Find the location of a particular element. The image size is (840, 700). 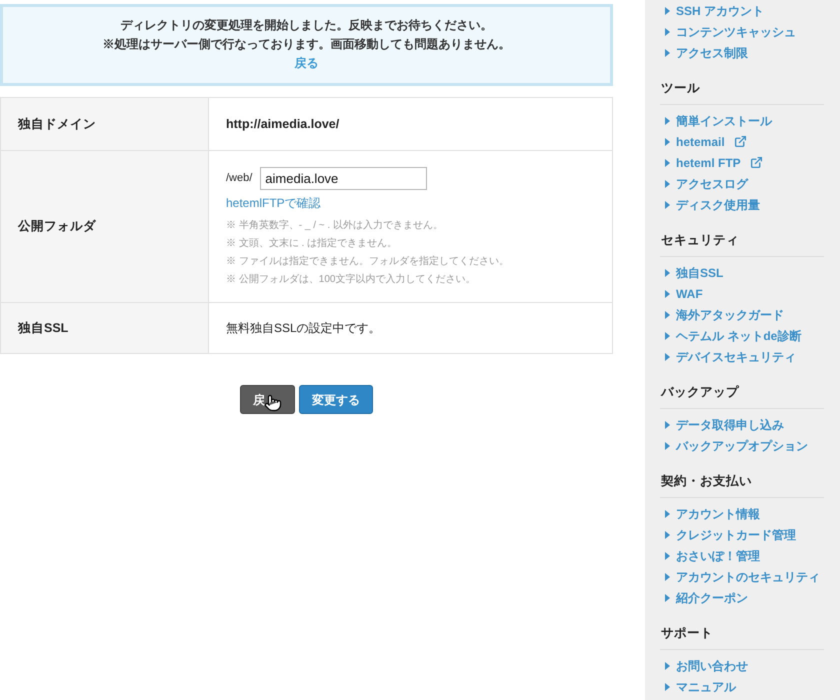

input-note-text: ※ ファイルは指定できません。フォルダを指定してください。 is located at coordinates (367, 261).